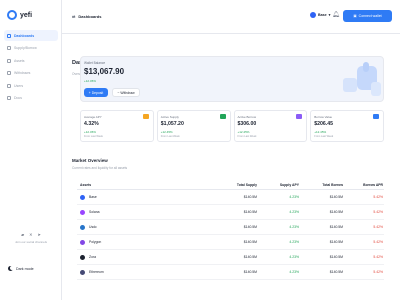  I want to click on asset-cell: Ethereum, so click(138, 272).